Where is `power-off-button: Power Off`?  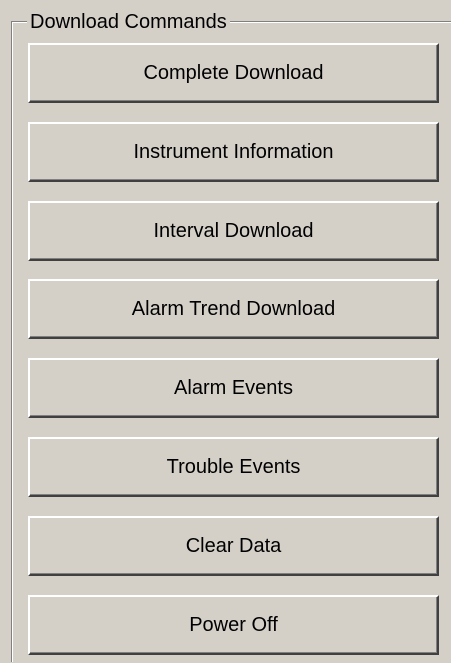 power-off-button: Power Off is located at coordinates (233, 625).